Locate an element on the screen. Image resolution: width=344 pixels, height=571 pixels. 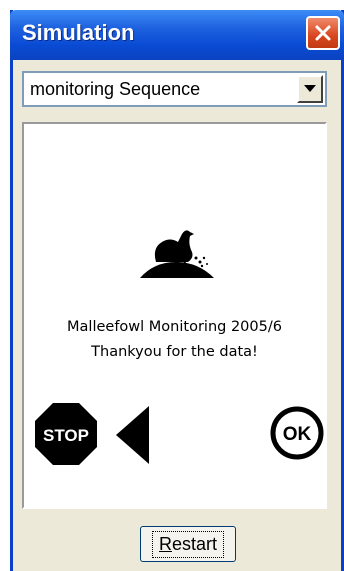
sequence-dropdown: monitoring Sequence is located at coordinates (174, 89).